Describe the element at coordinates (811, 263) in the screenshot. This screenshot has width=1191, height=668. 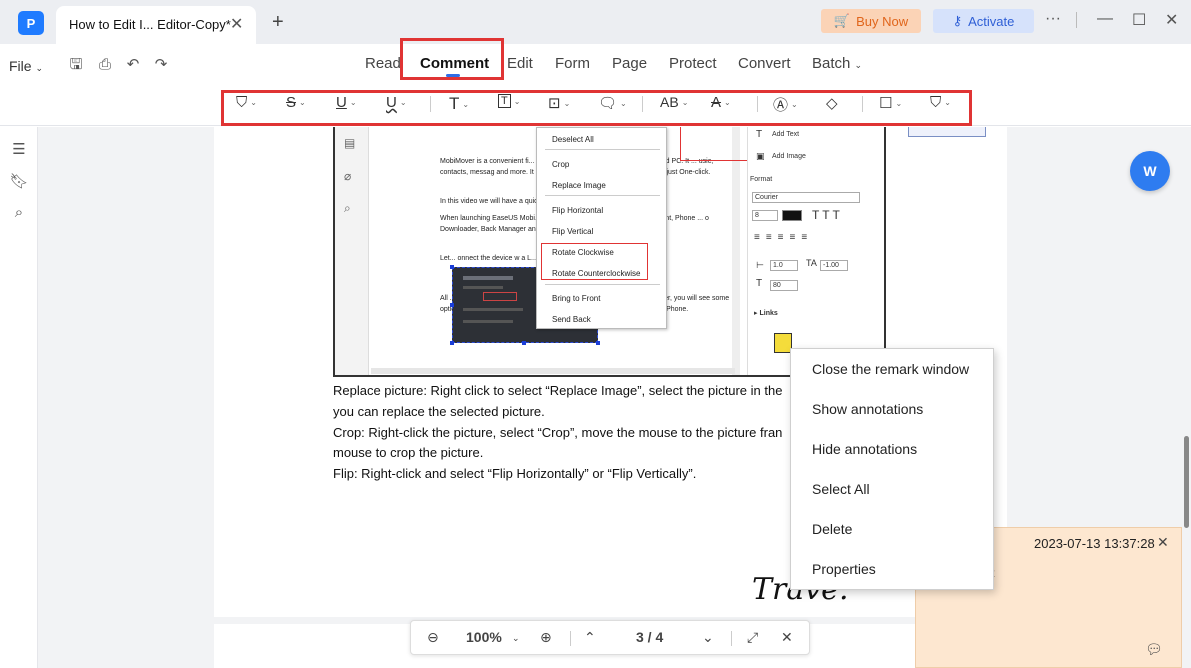
I see `embedded-char-spacing-icon: TA` at that location.